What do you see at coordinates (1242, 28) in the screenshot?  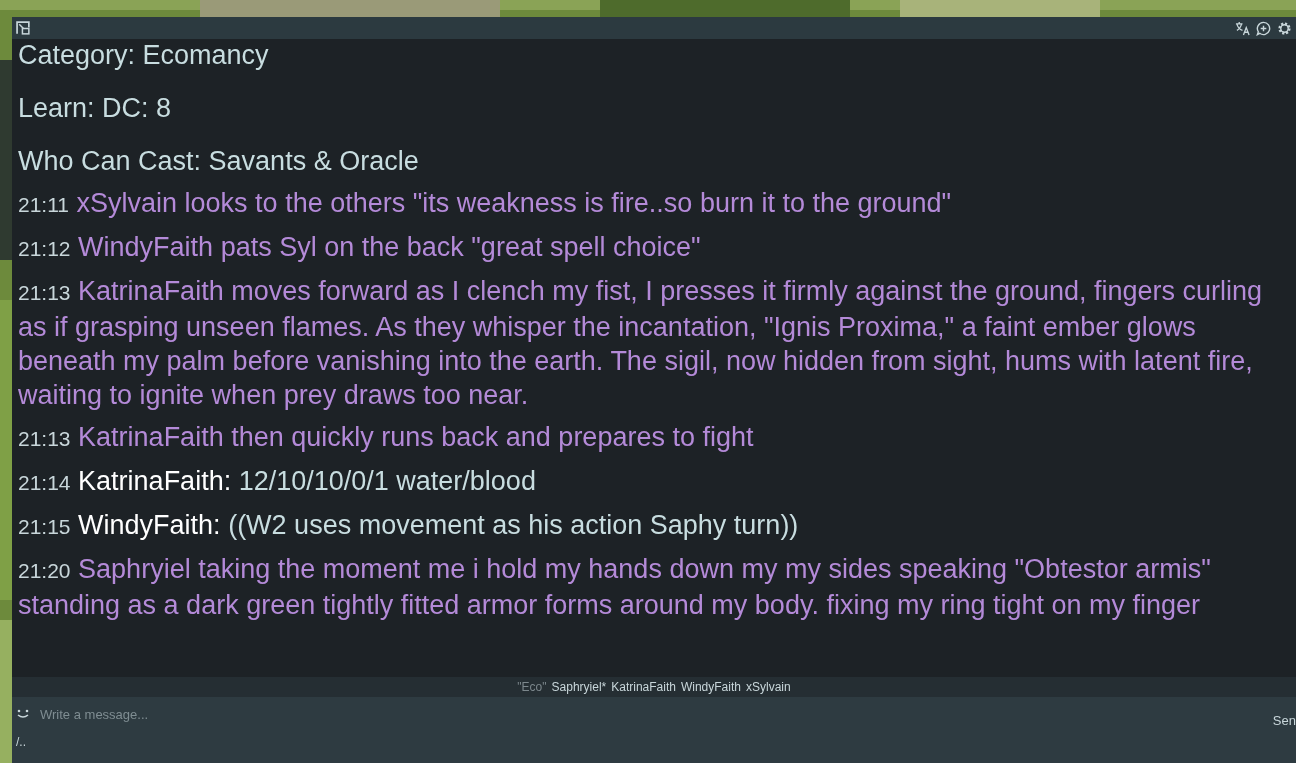 I see `translate-icon` at bounding box center [1242, 28].